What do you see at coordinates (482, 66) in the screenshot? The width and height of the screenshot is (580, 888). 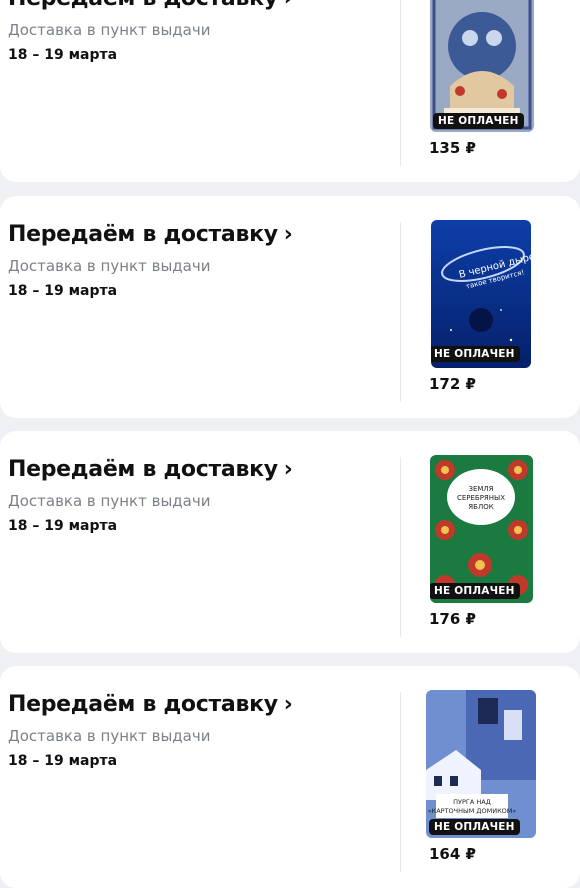 I see `product-cover: НЕ ОПЛАЧЕН` at bounding box center [482, 66].